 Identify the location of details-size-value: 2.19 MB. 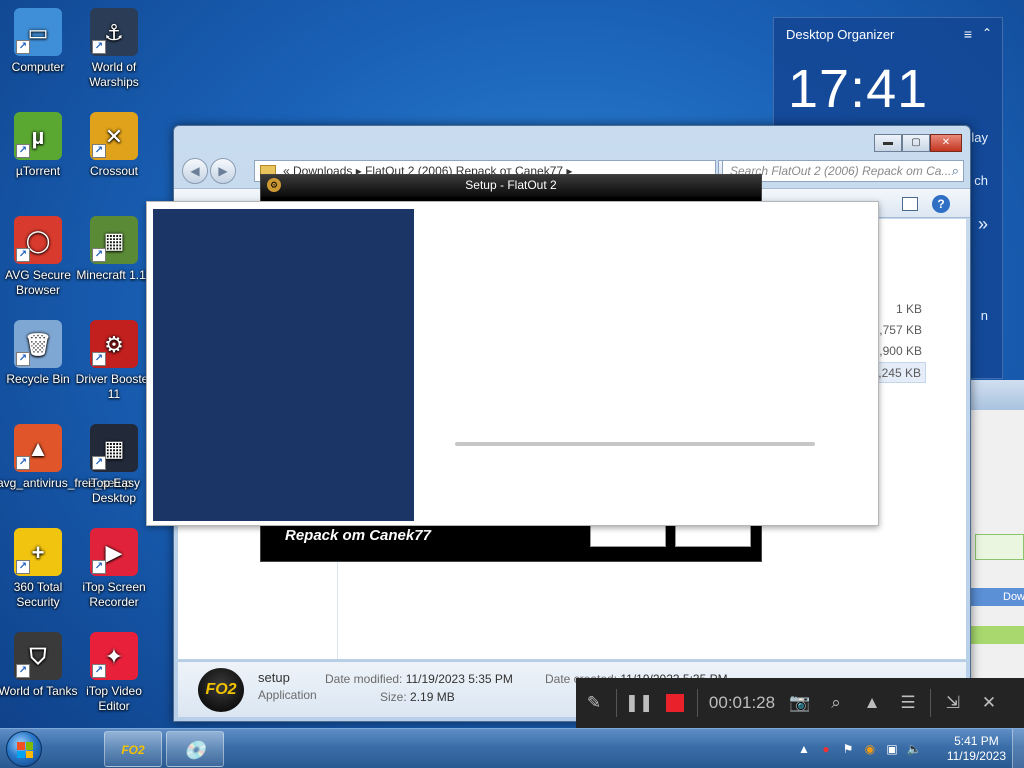
(432, 697).